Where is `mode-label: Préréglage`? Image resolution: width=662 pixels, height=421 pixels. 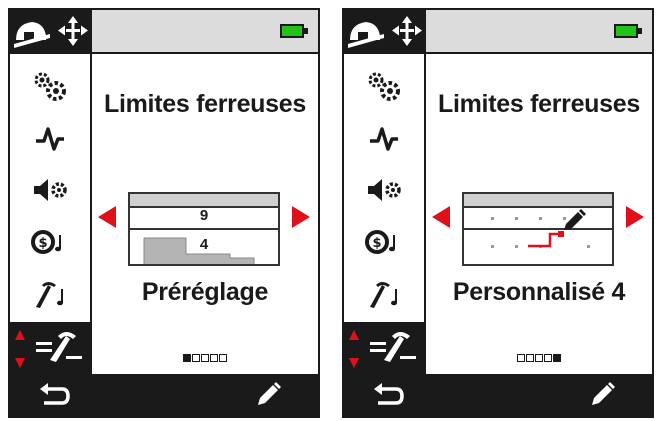
mode-label: Préréglage is located at coordinates (205, 292).